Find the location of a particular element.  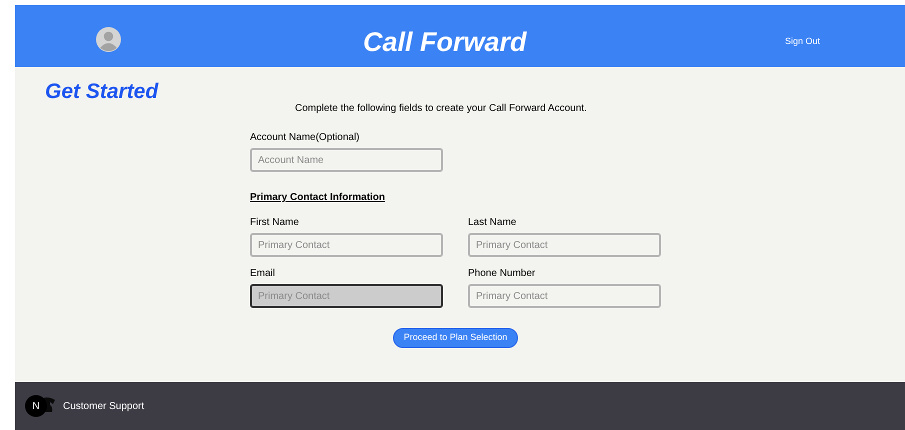

app-title: Call Forward is located at coordinates (445, 42).